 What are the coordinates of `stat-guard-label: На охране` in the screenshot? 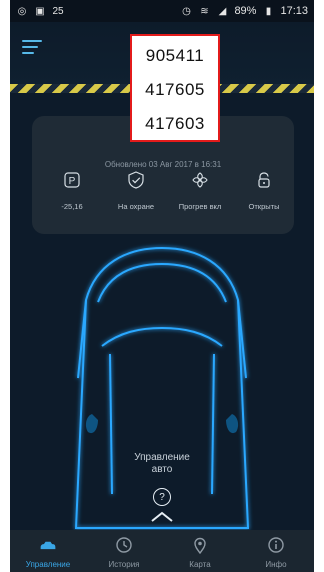 It's located at (136, 206).